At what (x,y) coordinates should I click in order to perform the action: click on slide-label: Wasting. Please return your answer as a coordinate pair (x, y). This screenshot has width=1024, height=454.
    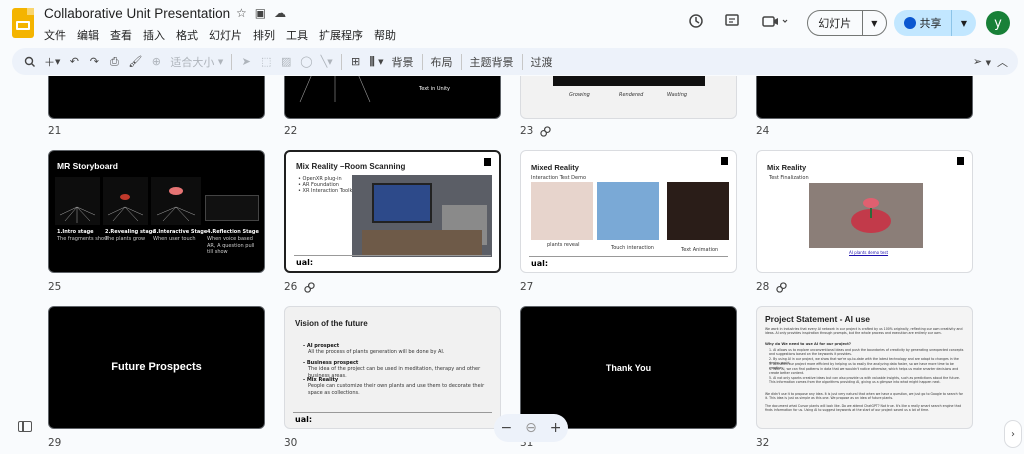
    Looking at the image, I should click on (677, 95).